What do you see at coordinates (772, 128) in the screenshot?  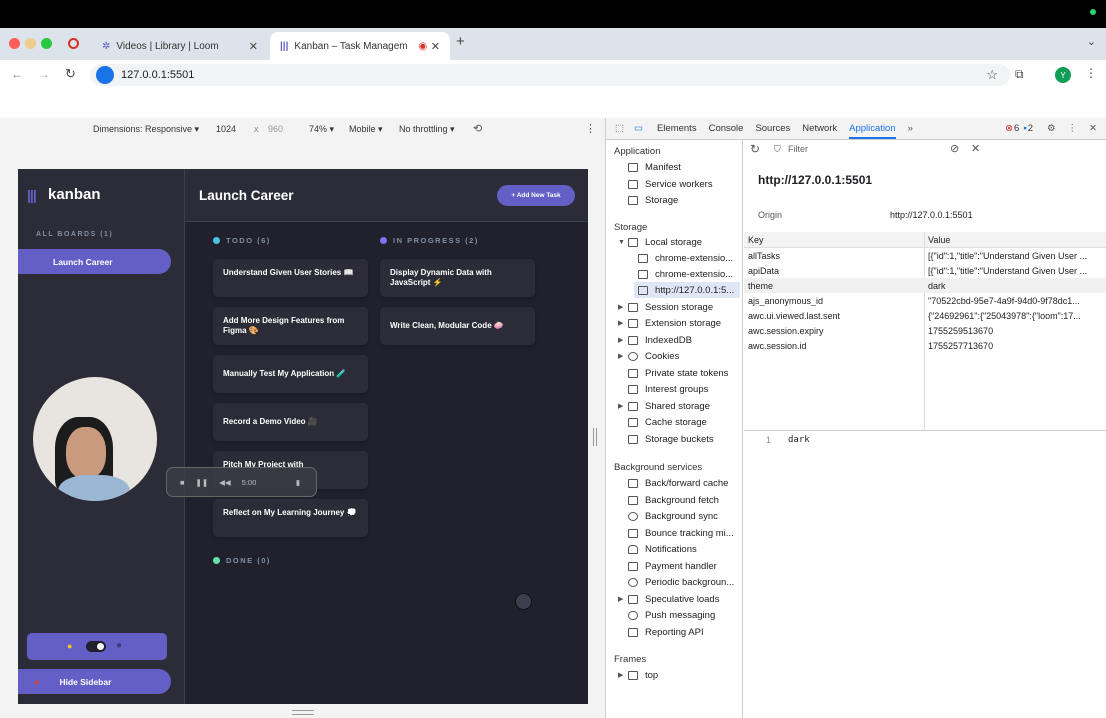 I see `tab-sources: Sources` at bounding box center [772, 128].